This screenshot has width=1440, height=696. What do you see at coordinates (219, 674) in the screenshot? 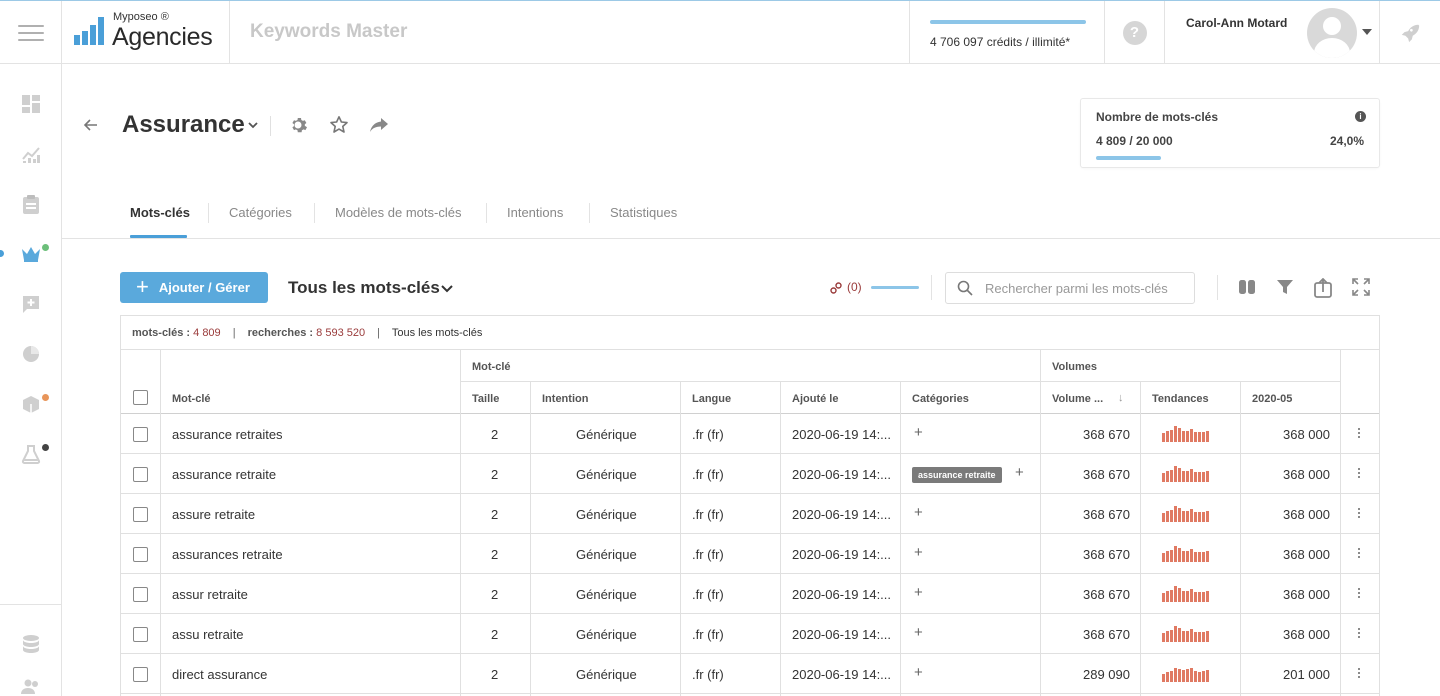
I see `keyword-cell: direct assurance` at bounding box center [219, 674].